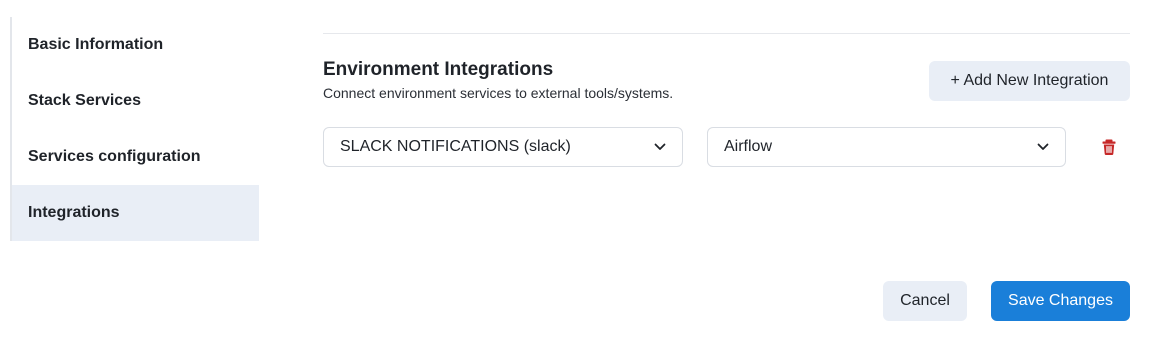  What do you see at coordinates (438, 69) in the screenshot?
I see `section-title: Environment Integrations` at bounding box center [438, 69].